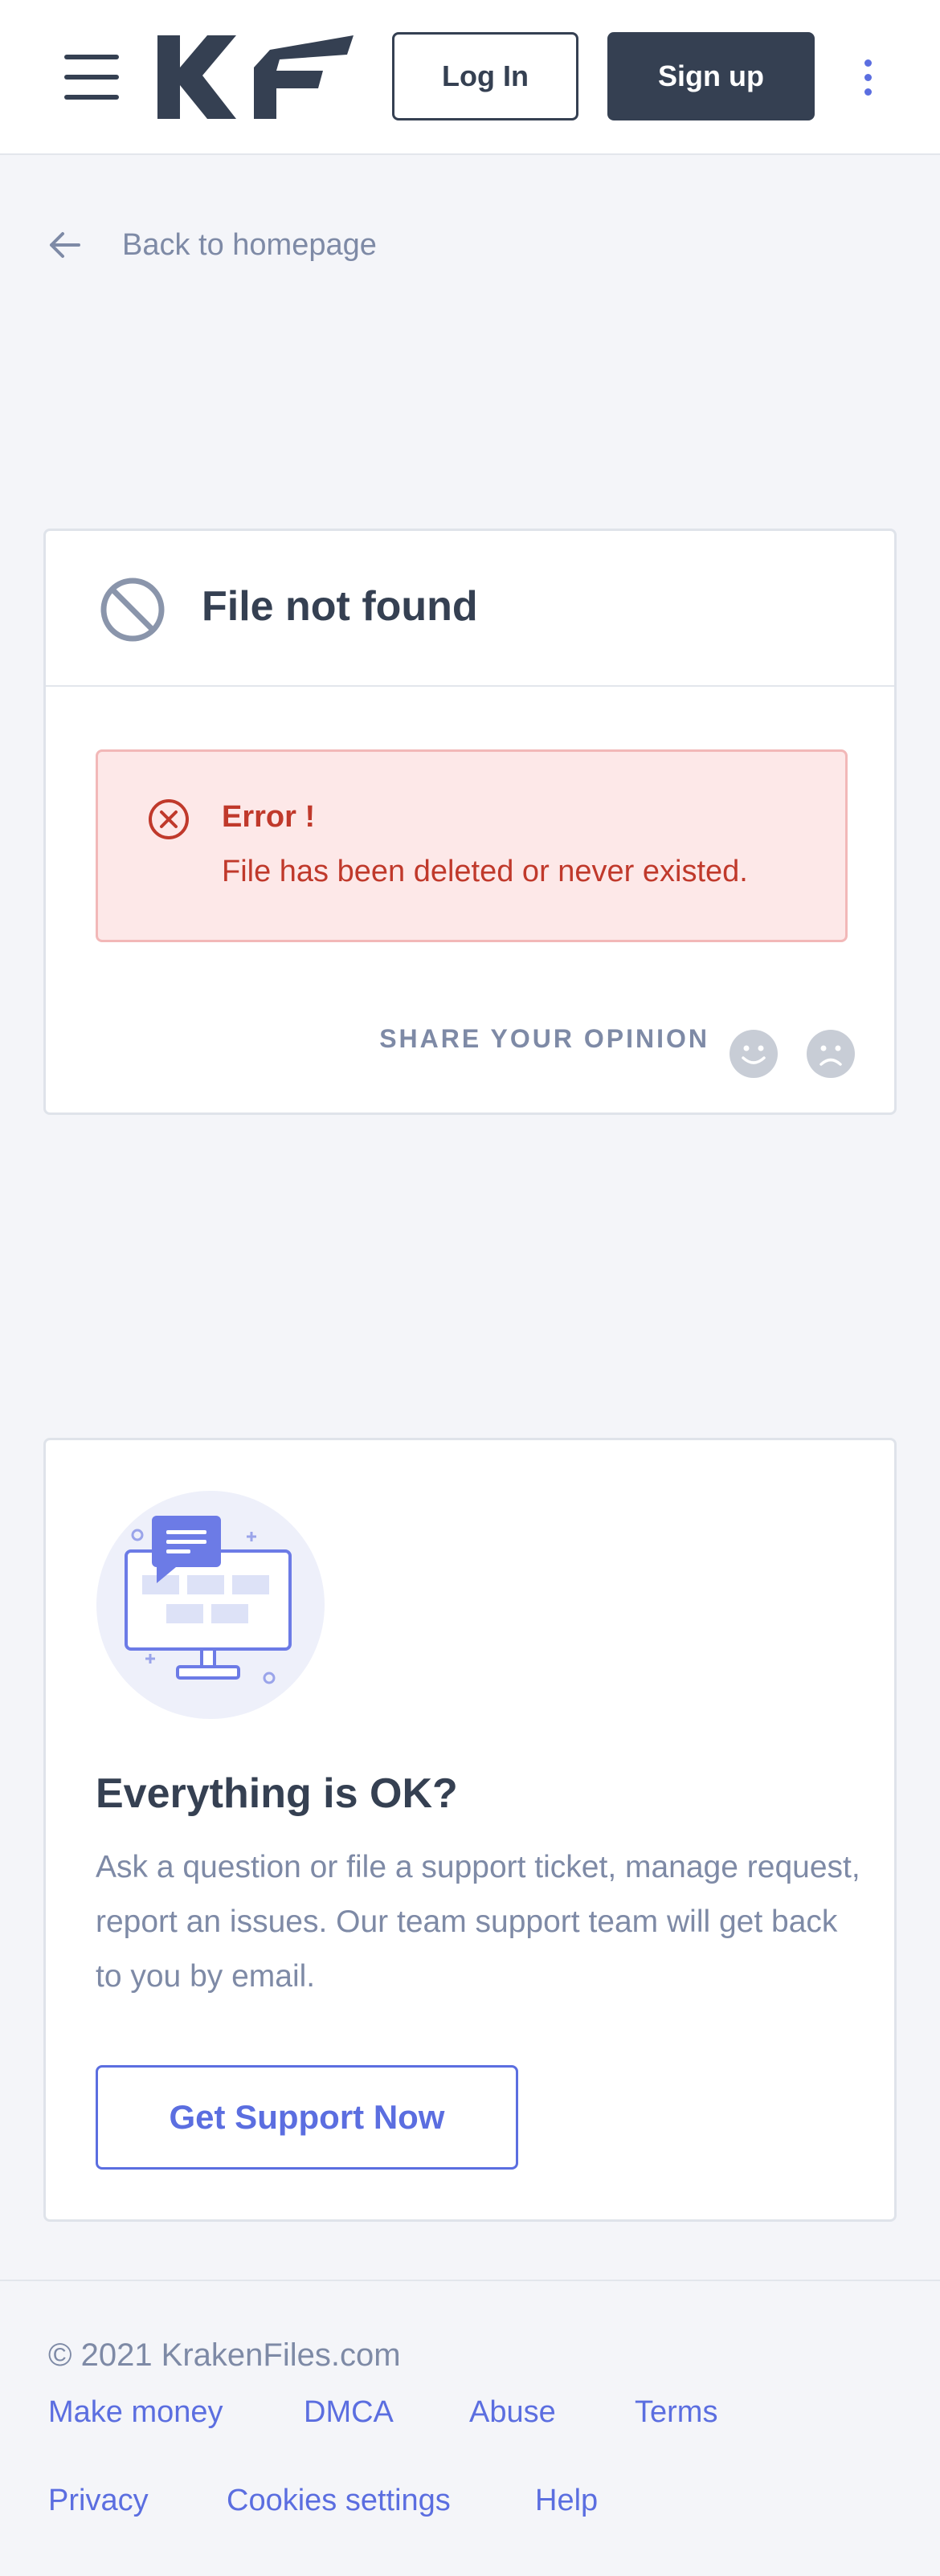 Image resolution: width=940 pixels, height=2576 pixels. Describe the element at coordinates (307, 2117) in the screenshot. I see `get-support-button: Get Support Now` at that location.